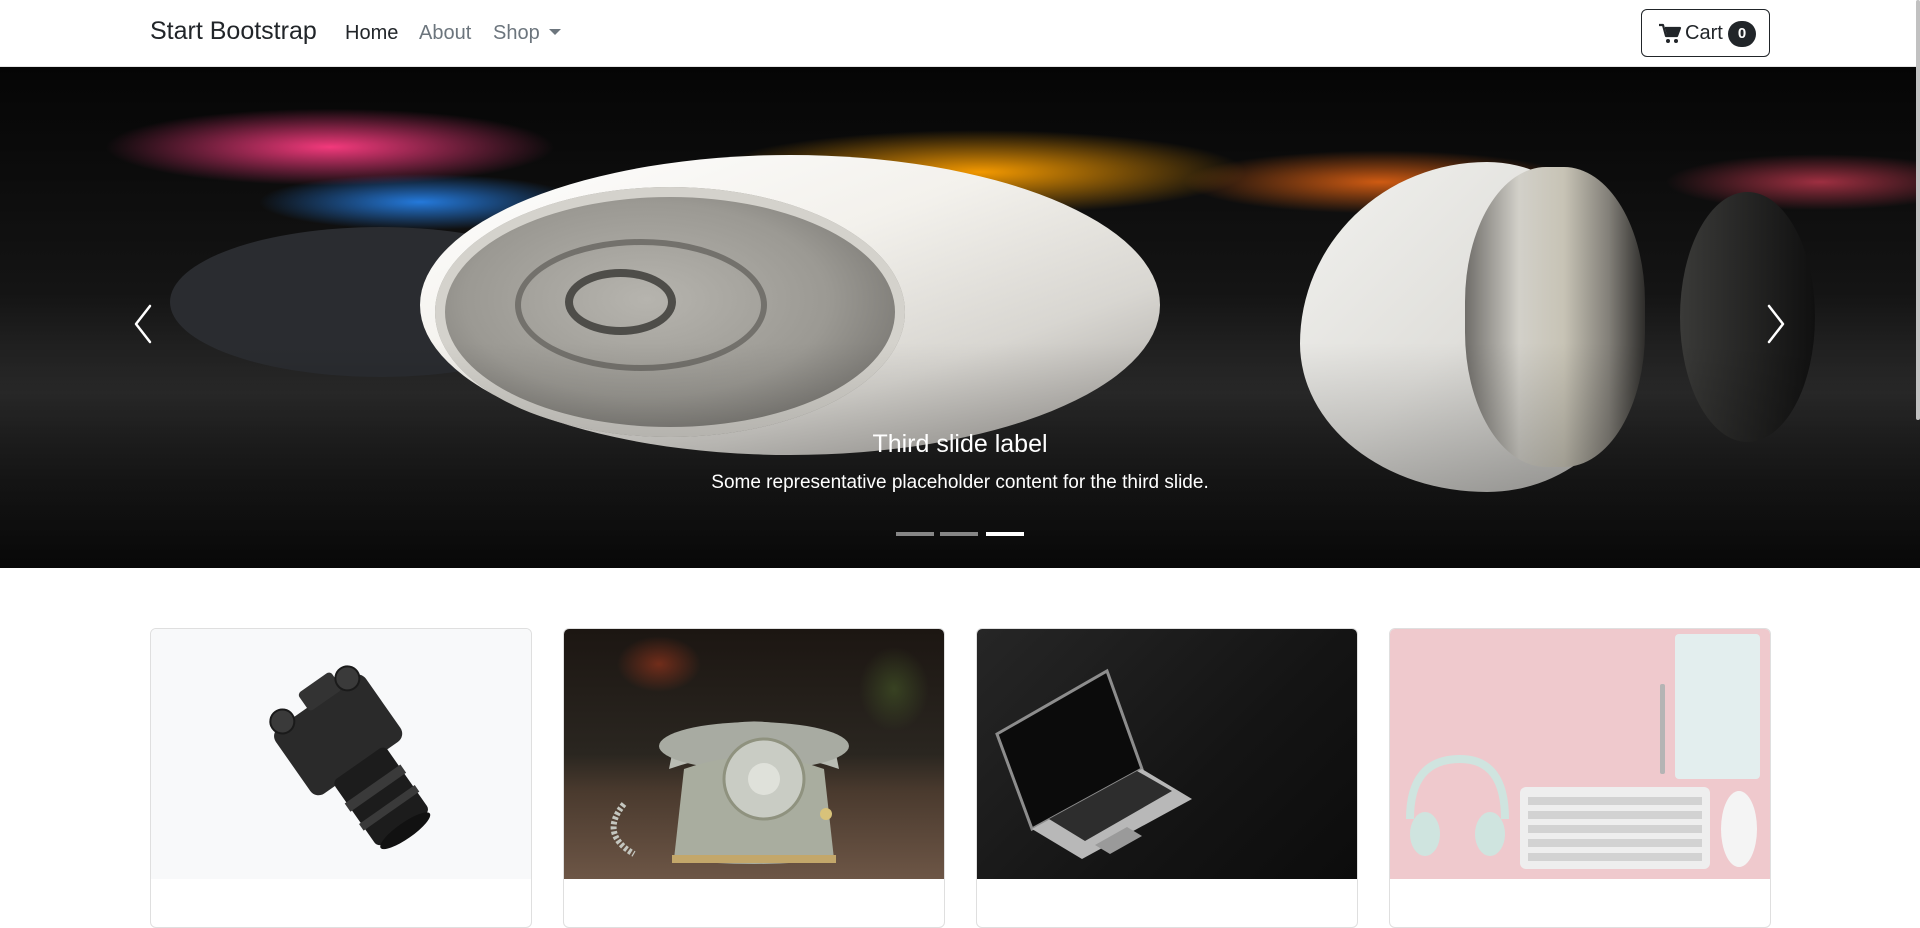 Image resolution: width=1920 pixels, height=928 pixels. What do you see at coordinates (1742, 34) in the screenshot?
I see `cart-count-badge: 0` at bounding box center [1742, 34].